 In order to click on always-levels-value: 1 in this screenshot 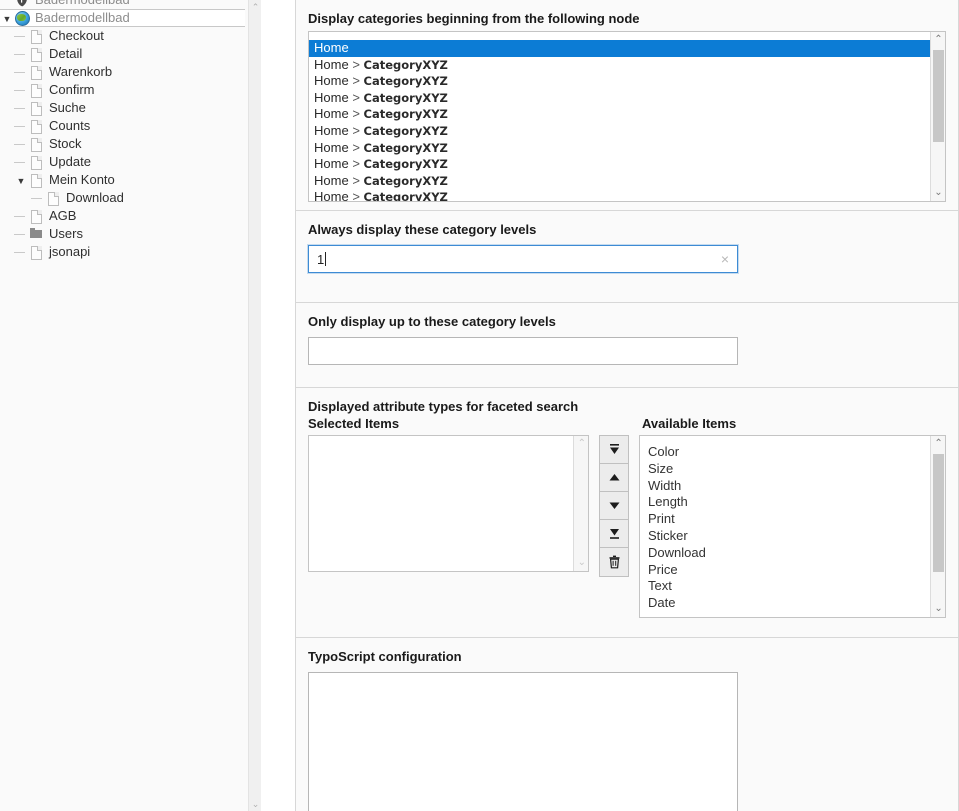, I will do `click(322, 259)`.